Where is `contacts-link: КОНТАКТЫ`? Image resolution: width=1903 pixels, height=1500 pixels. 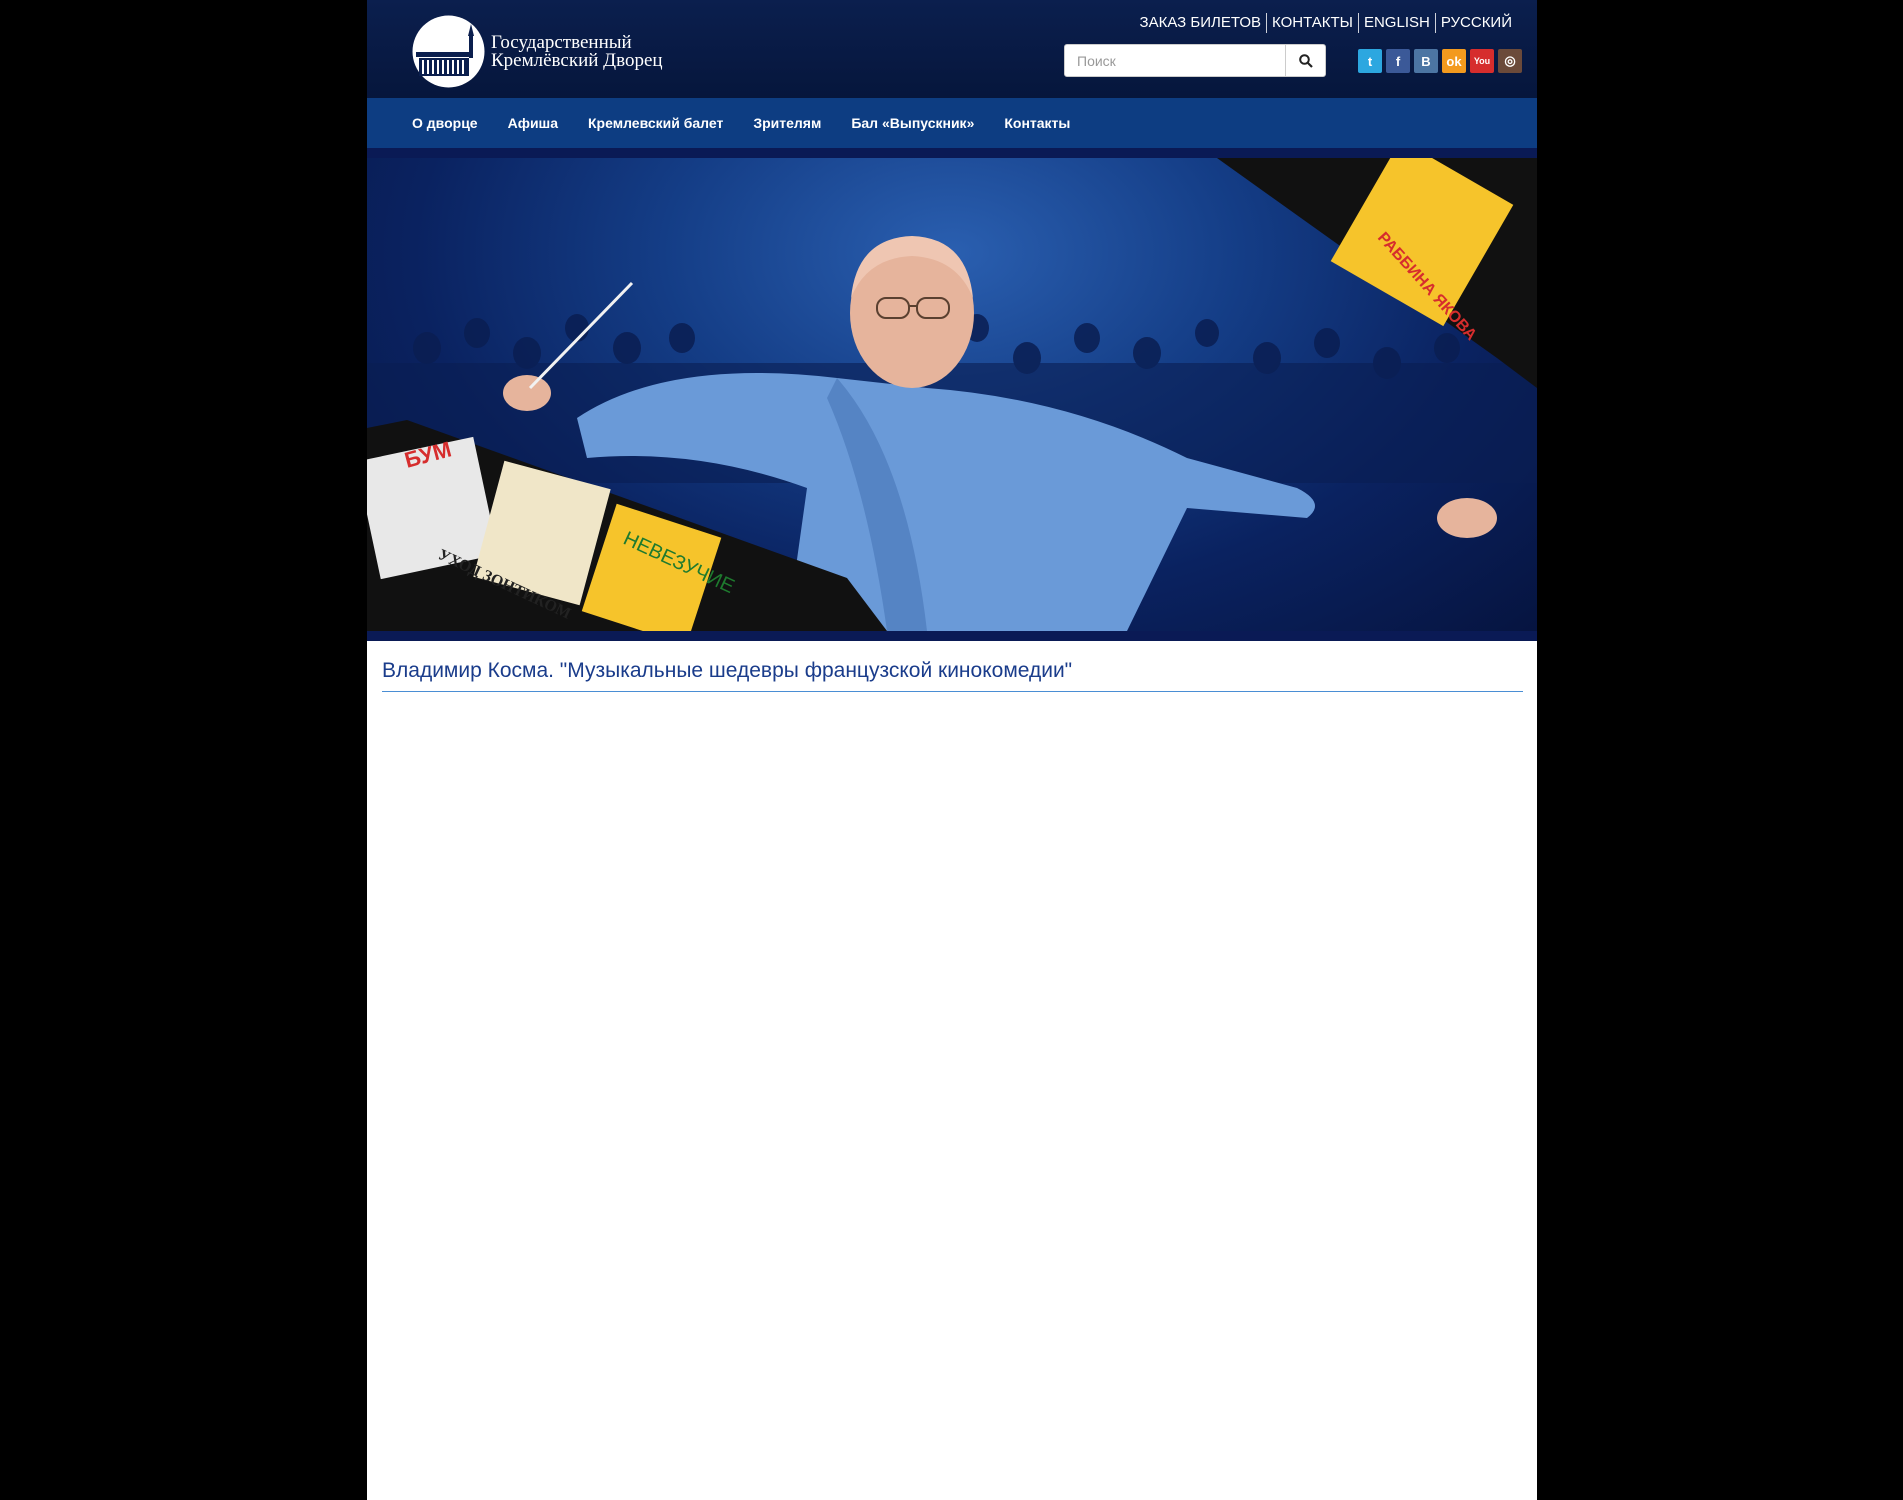
contacts-link: КОНТАКТЫ is located at coordinates (1312, 23).